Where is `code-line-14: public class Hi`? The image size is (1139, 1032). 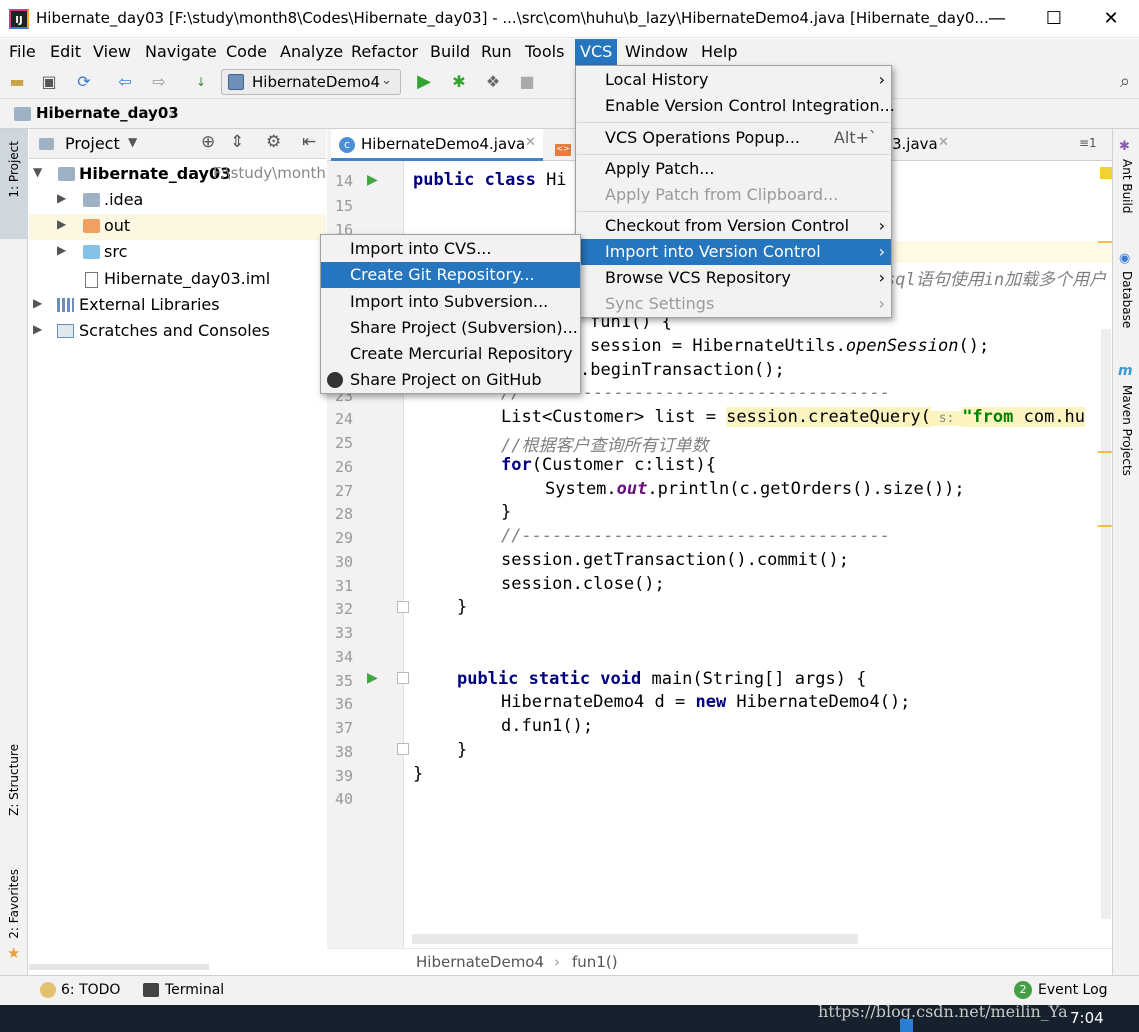
code-line-14: public class Hi is located at coordinates (490, 180).